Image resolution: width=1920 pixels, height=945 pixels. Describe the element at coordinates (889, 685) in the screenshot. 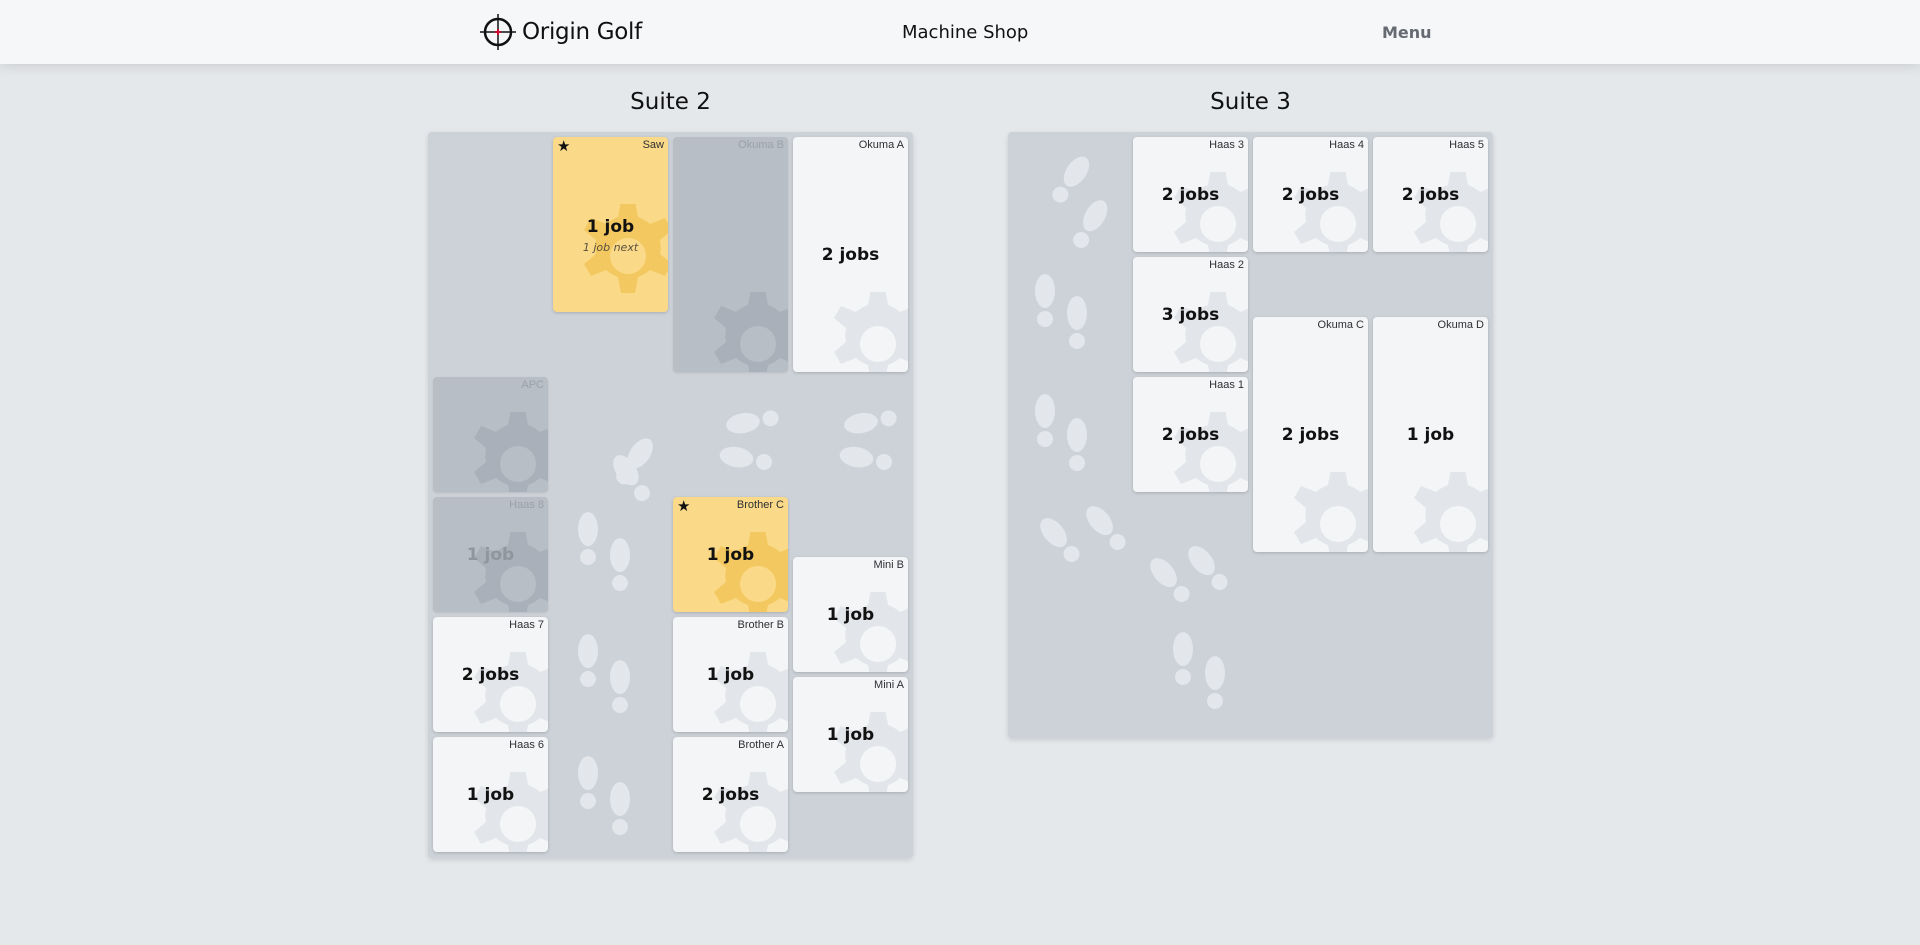

I see `machine-name: Mini A` at that location.